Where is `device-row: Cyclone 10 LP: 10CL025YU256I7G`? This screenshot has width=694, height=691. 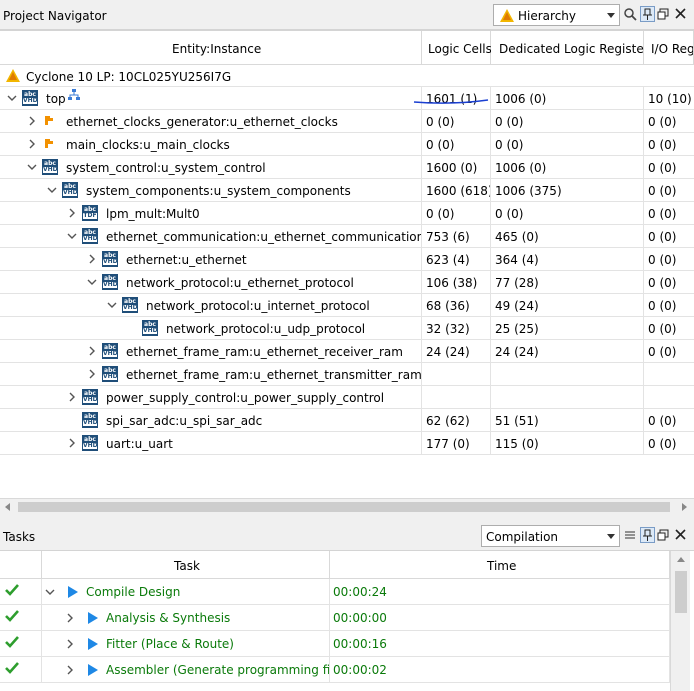
device-row: Cyclone 10 LP: 10CL025YU256I7G is located at coordinates (347, 76).